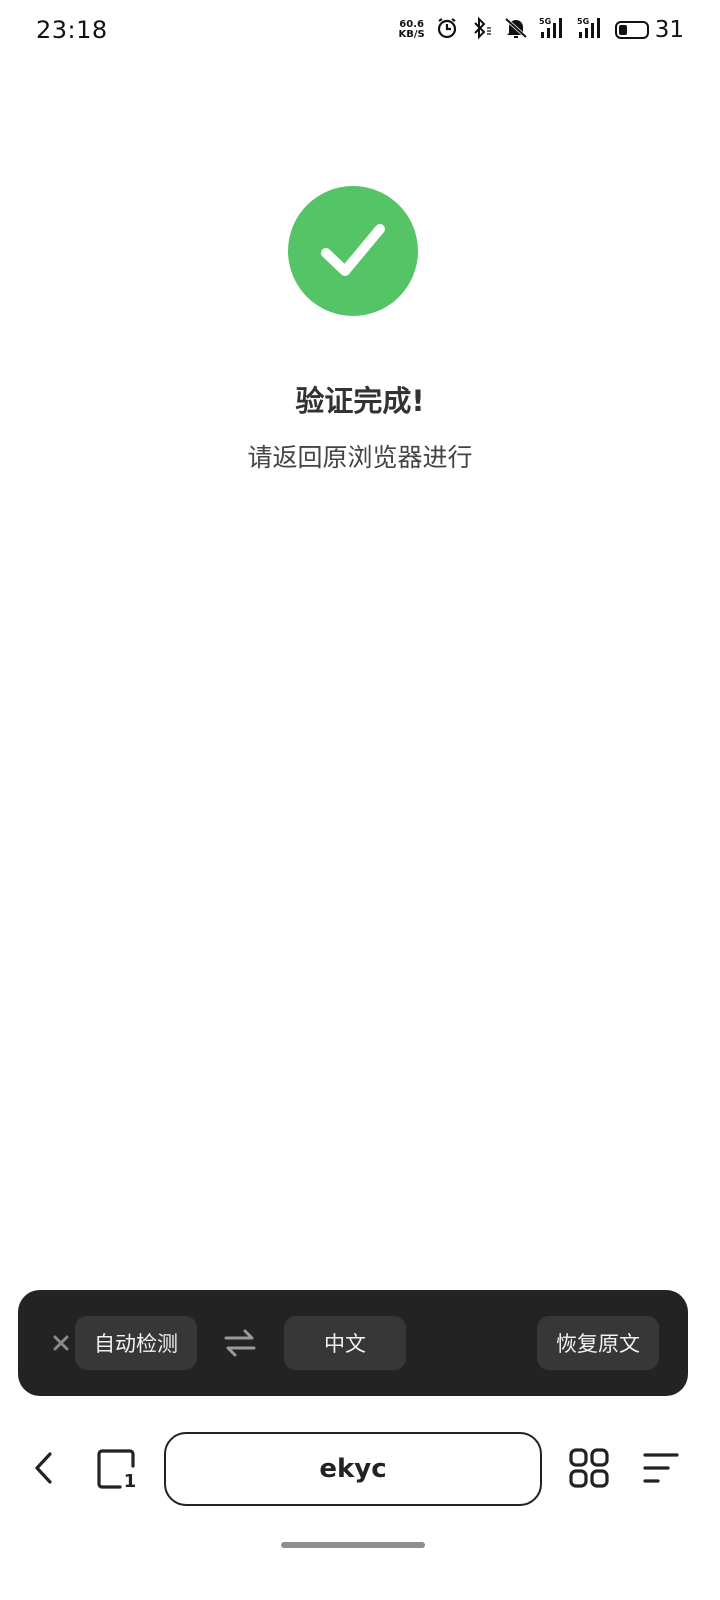  Describe the element at coordinates (136, 1343) in the screenshot. I see `source-language-button: 自动检测` at that location.